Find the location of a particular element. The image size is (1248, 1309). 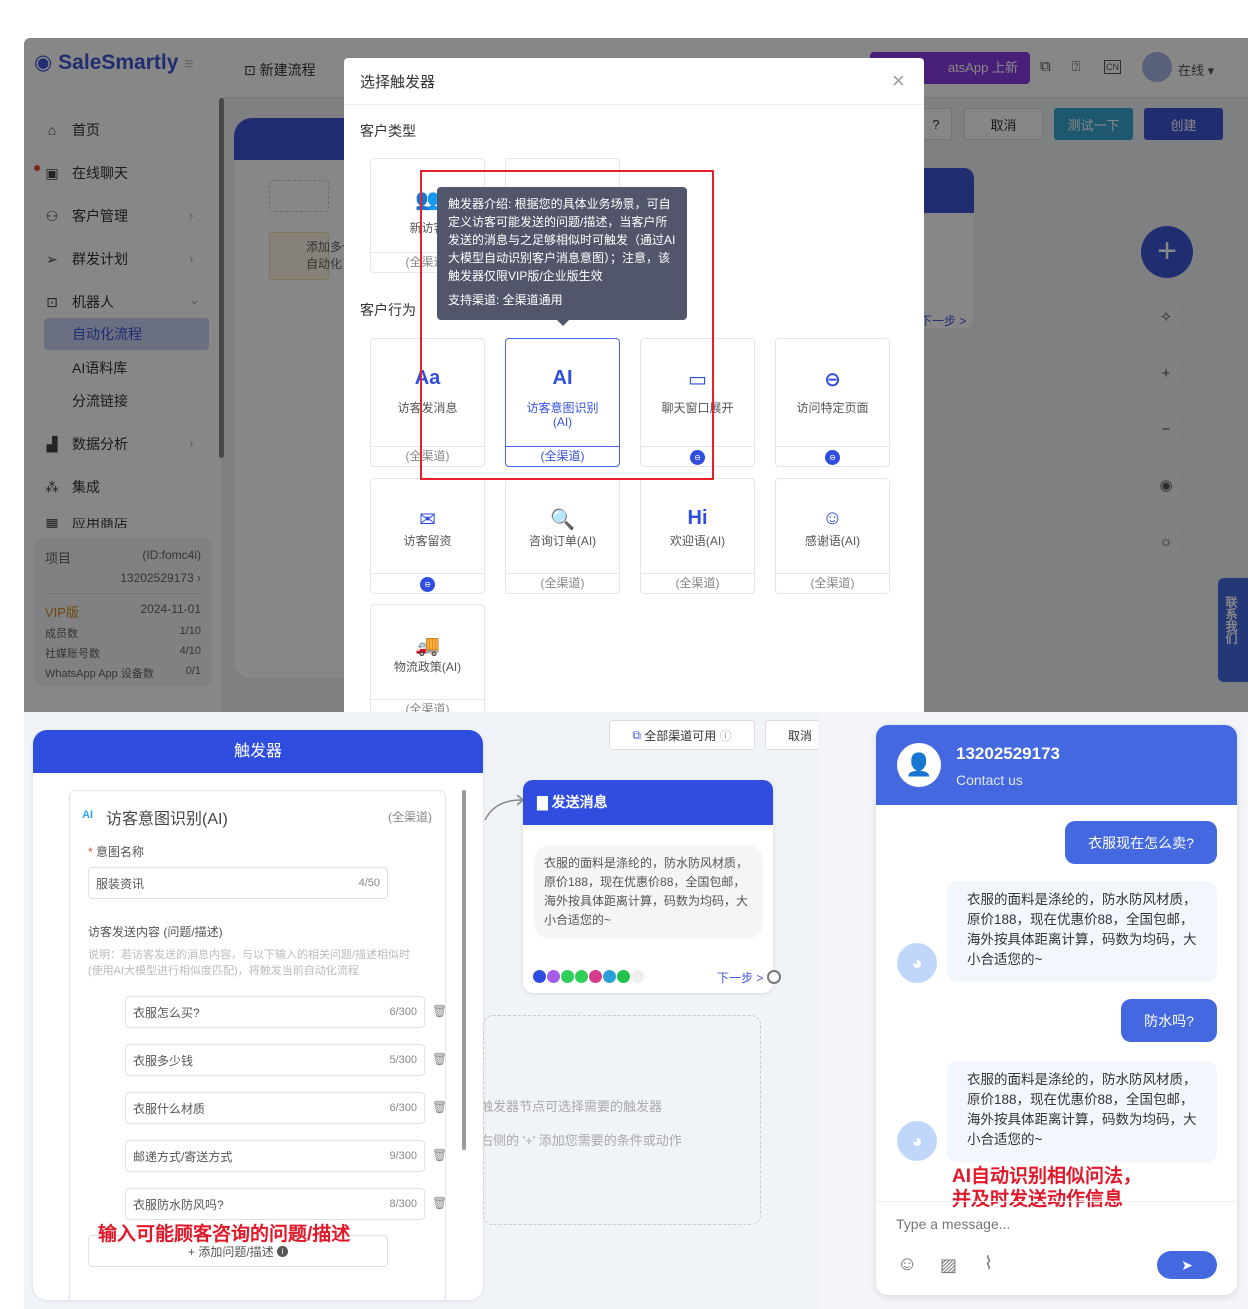

highlight-annotation-box is located at coordinates (567, 325).